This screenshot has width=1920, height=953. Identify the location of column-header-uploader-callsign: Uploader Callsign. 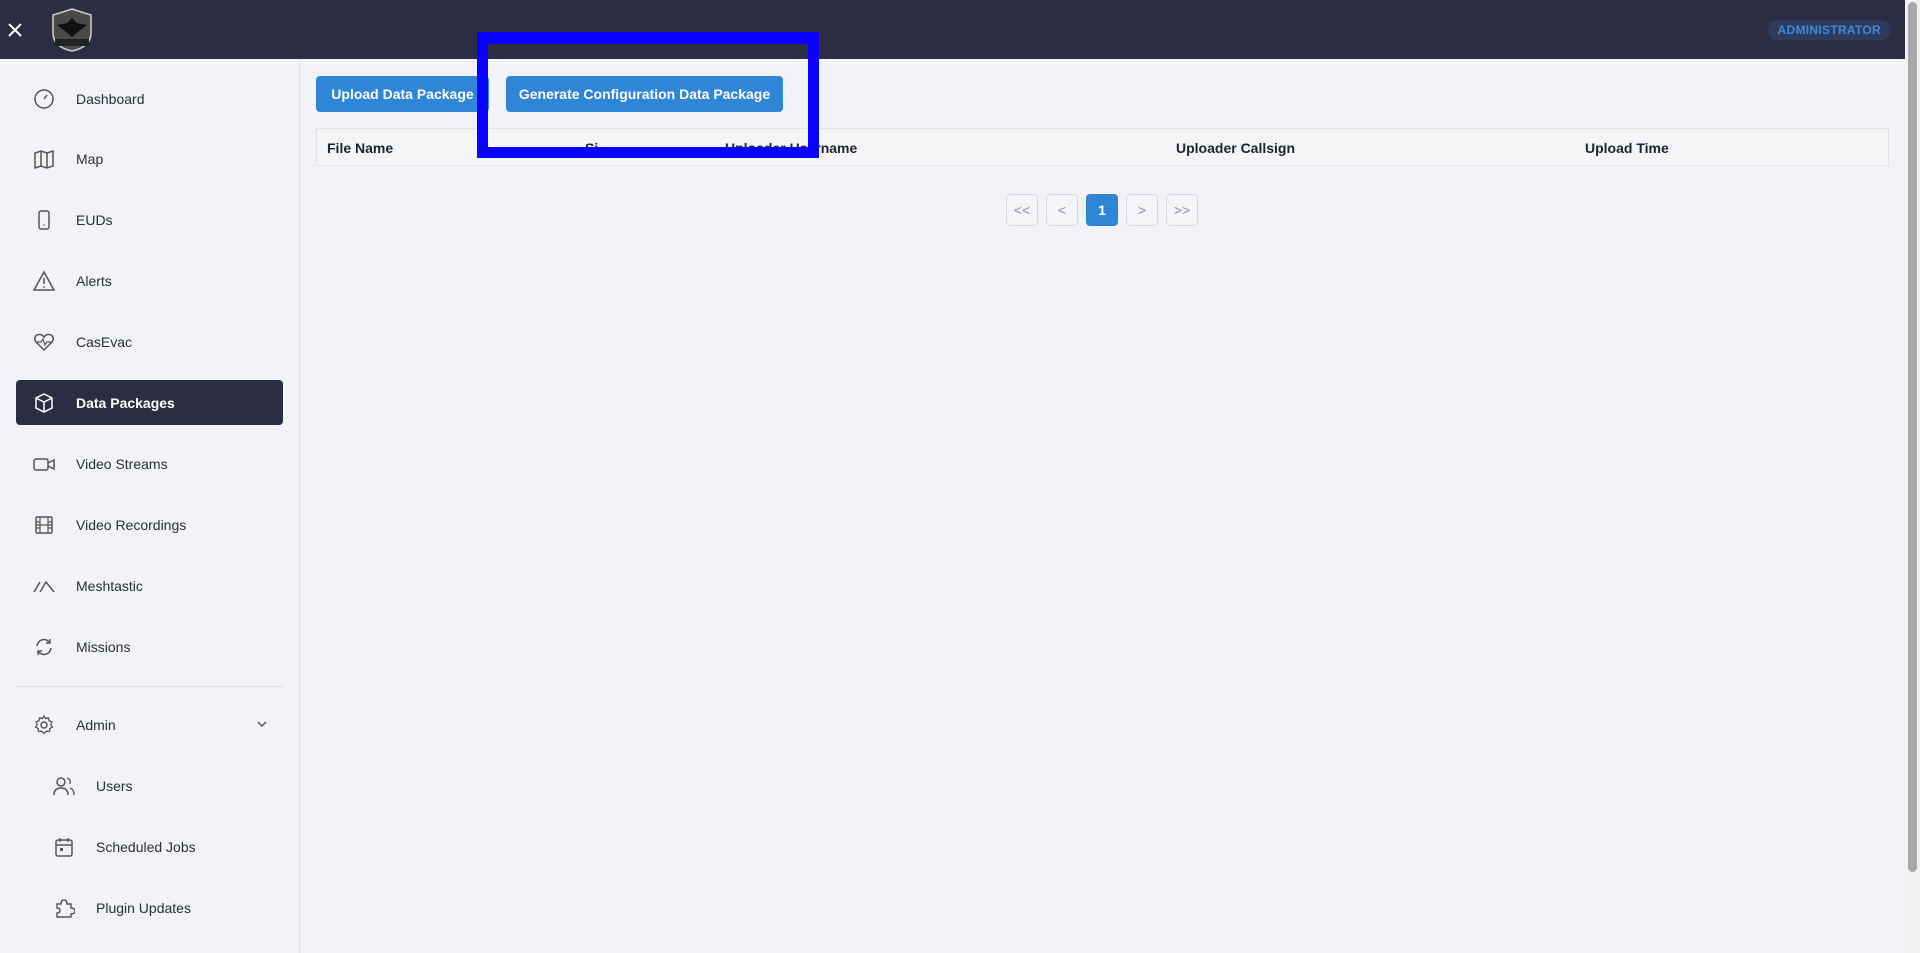
(1235, 148).